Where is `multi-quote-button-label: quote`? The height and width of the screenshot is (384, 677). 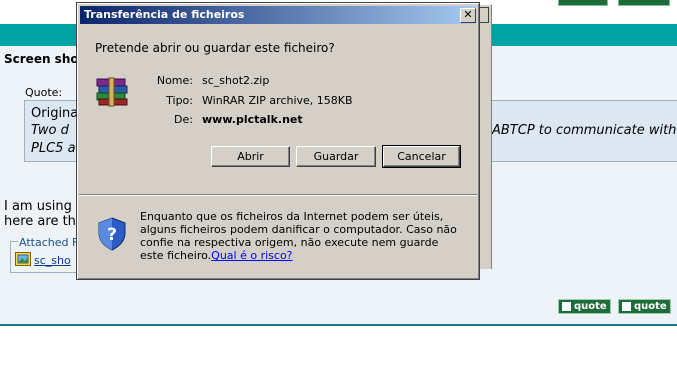
multi-quote-button-label: quote is located at coordinates (650, 306).